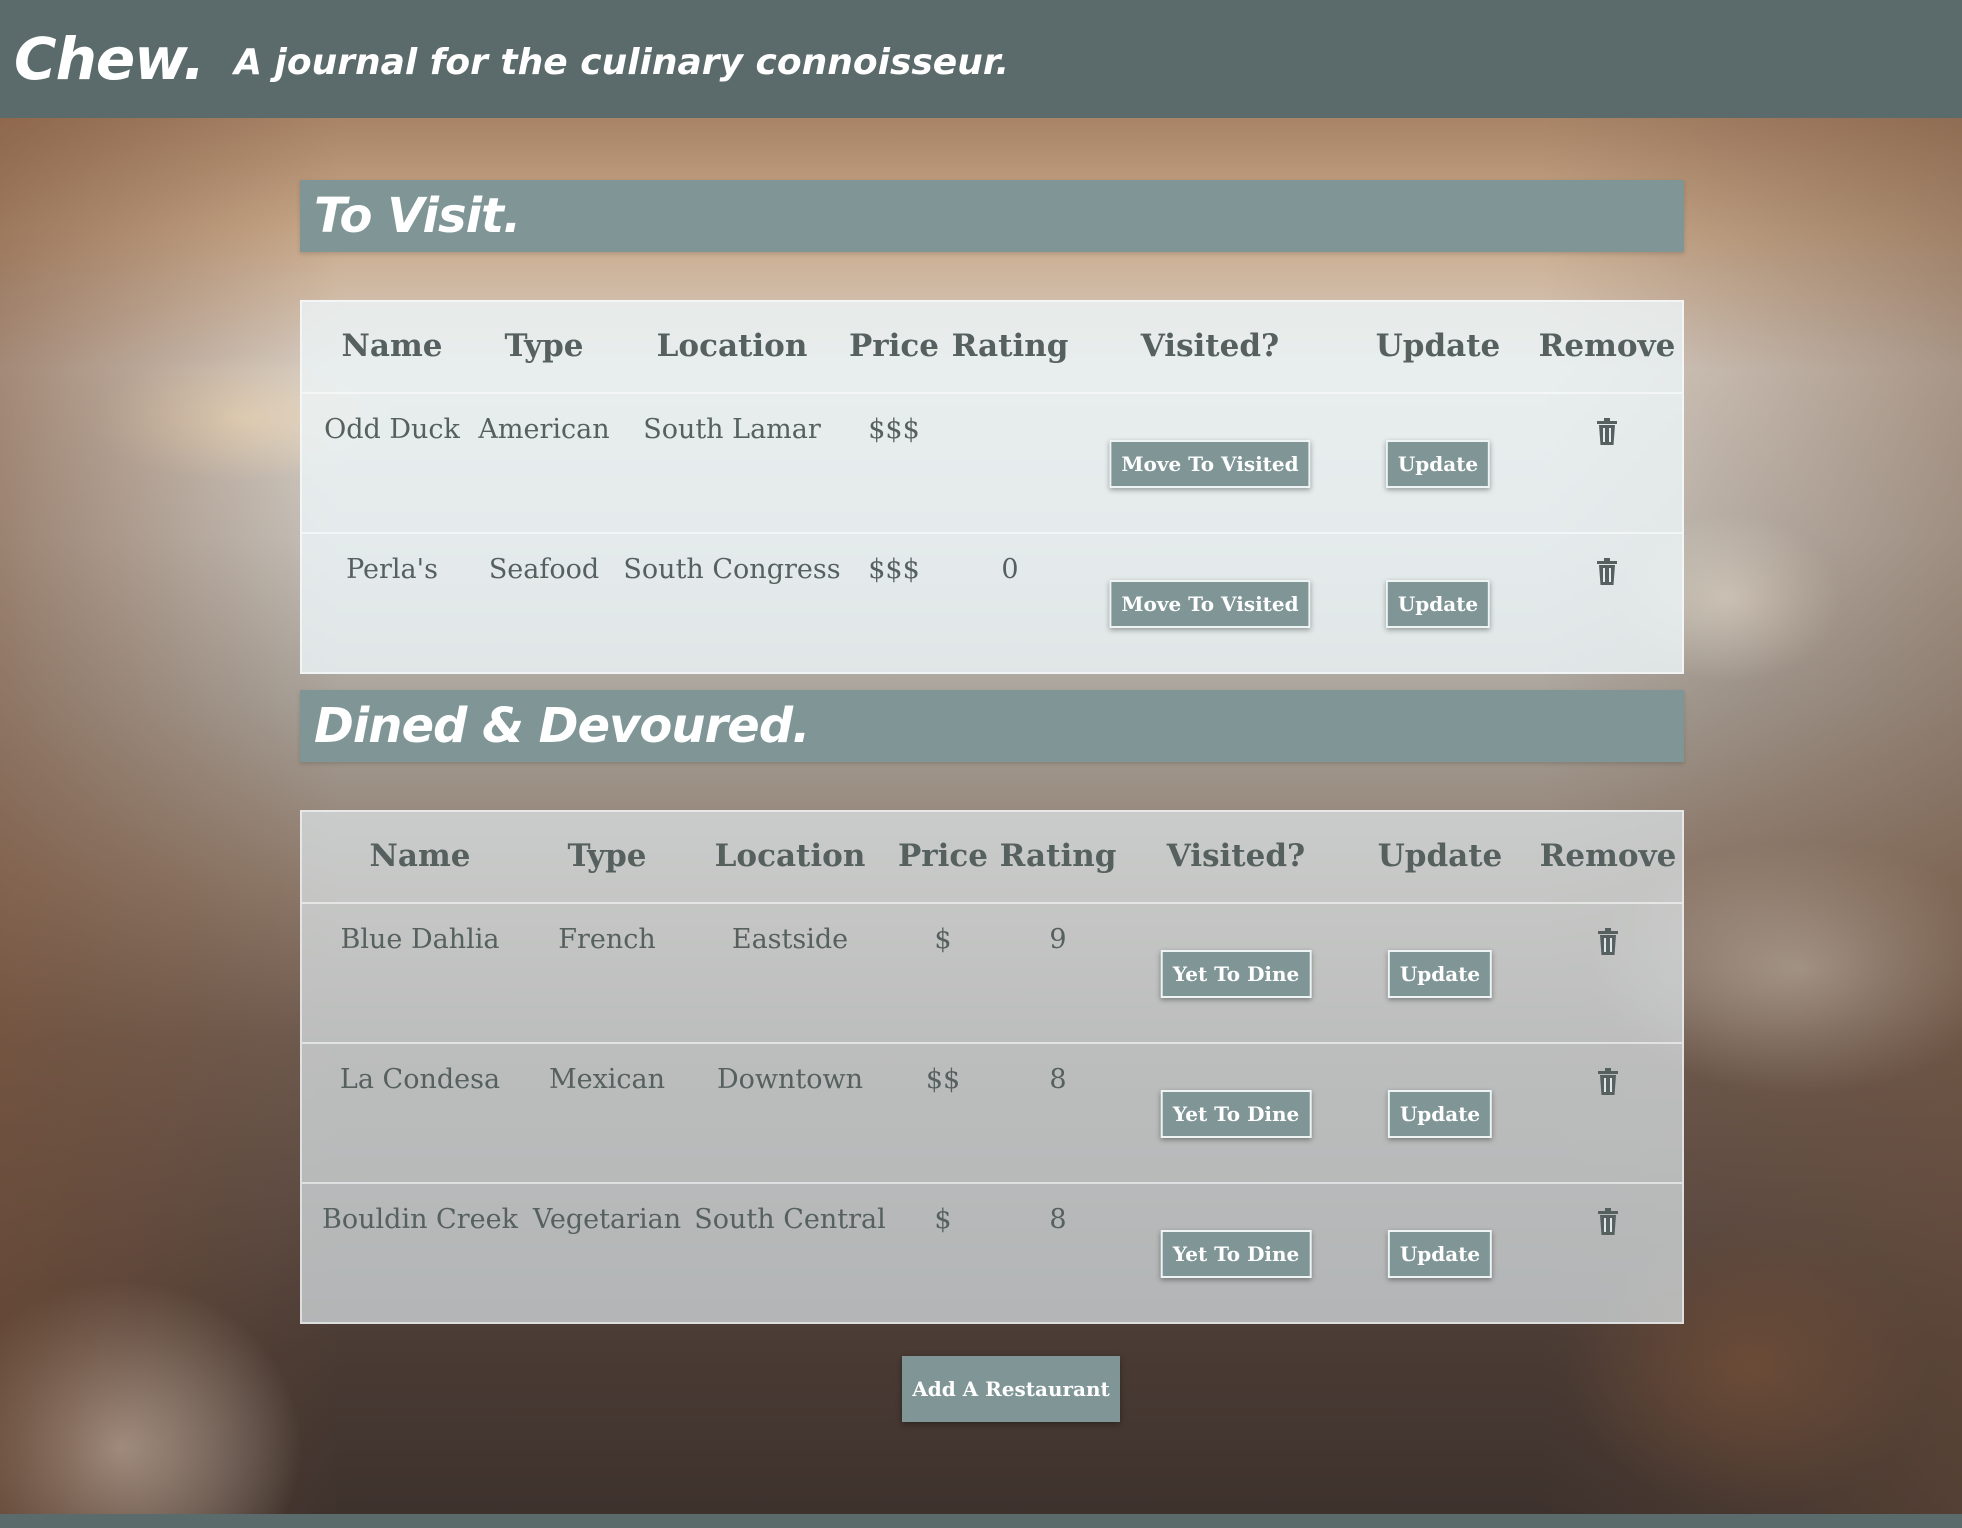 The image size is (1962, 1528). I want to click on restaurant-name: La Condesa, so click(420, 1079).